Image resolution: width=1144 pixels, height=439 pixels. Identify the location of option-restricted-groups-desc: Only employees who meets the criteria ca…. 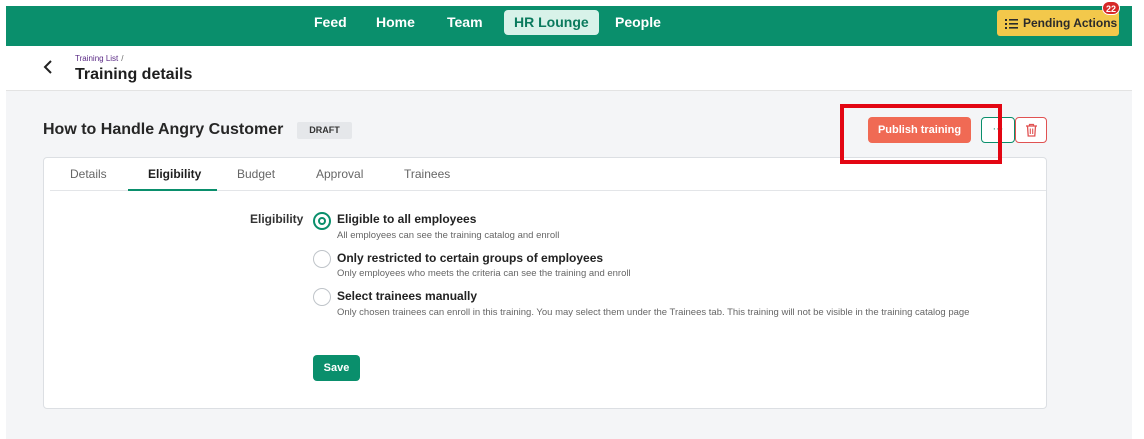
(484, 273).